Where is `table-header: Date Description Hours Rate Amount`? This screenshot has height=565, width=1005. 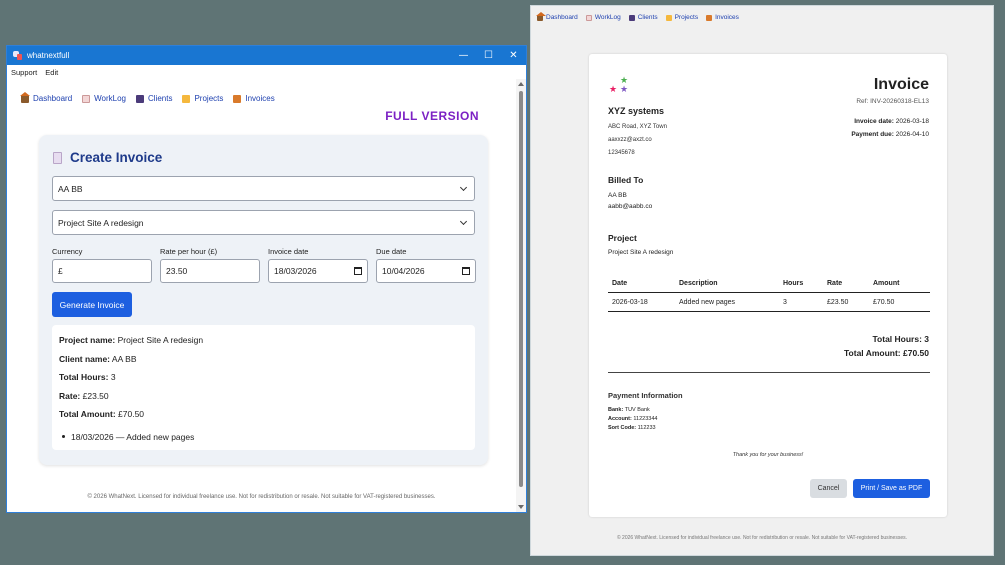 table-header: Date Description Hours Rate Amount is located at coordinates (769, 283).